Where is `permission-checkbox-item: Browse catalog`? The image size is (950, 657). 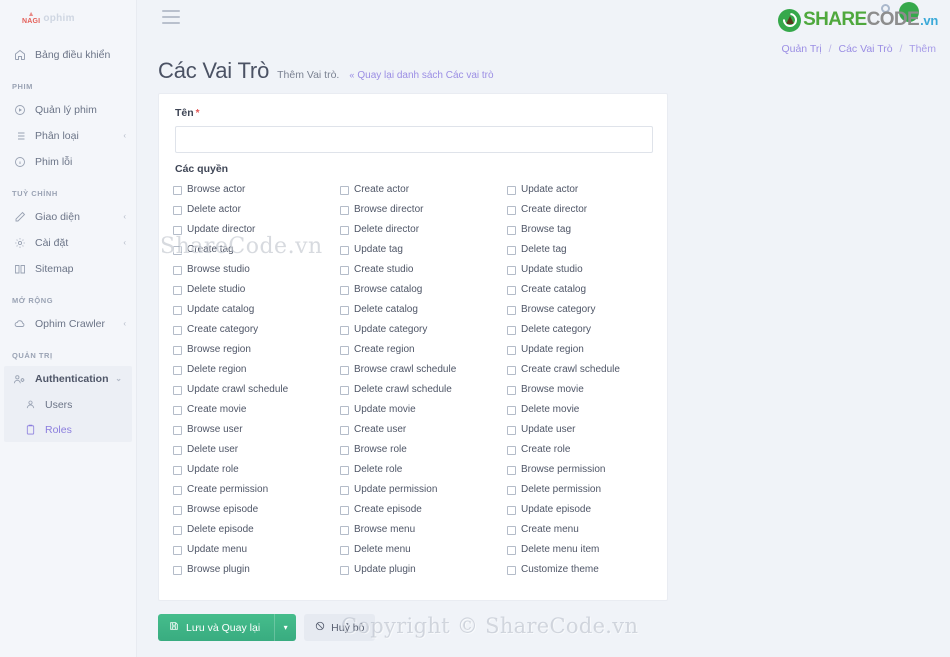
permission-checkbox-item: Browse catalog is located at coordinates (423, 290).